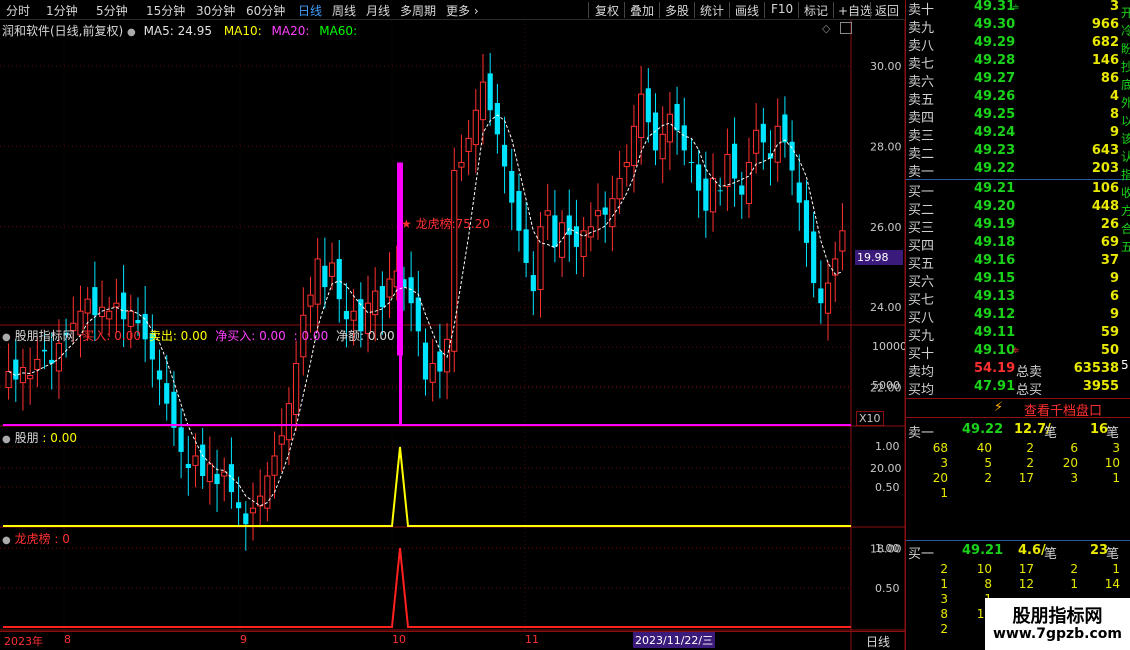 Image resolution: width=1130 pixels, height=650 pixels. What do you see at coordinates (921, 46) in the screenshot?
I see `level-label: 卖八` at bounding box center [921, 46].